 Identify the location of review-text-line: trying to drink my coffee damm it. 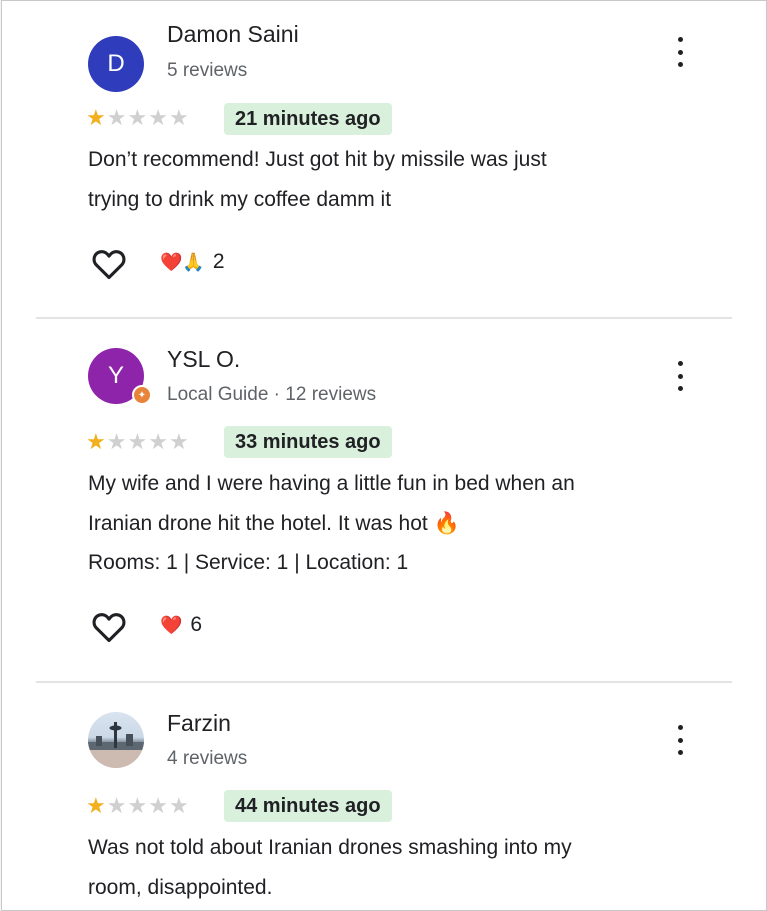
(240, 199).